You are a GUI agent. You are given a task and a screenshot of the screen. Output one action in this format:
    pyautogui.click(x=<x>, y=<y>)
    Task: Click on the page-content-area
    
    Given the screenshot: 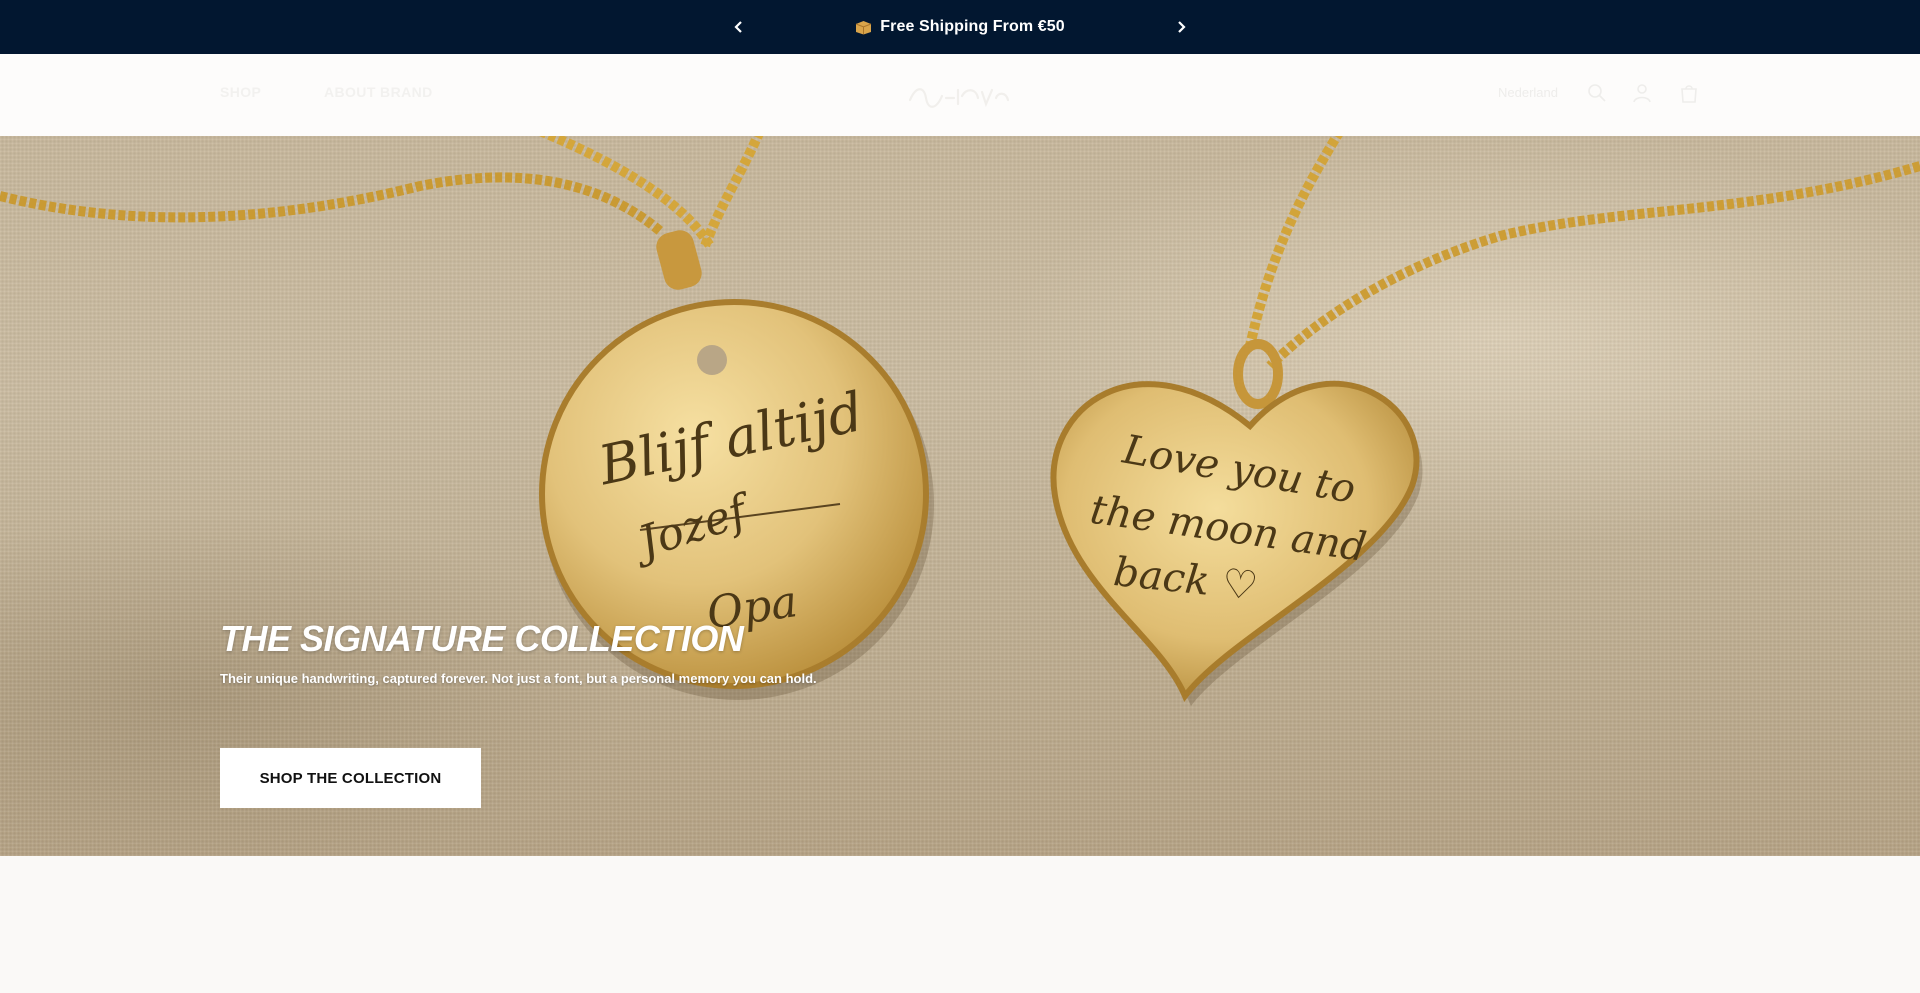 What is the action you would take?
    pyautogui.click(x=960, y=924)
    